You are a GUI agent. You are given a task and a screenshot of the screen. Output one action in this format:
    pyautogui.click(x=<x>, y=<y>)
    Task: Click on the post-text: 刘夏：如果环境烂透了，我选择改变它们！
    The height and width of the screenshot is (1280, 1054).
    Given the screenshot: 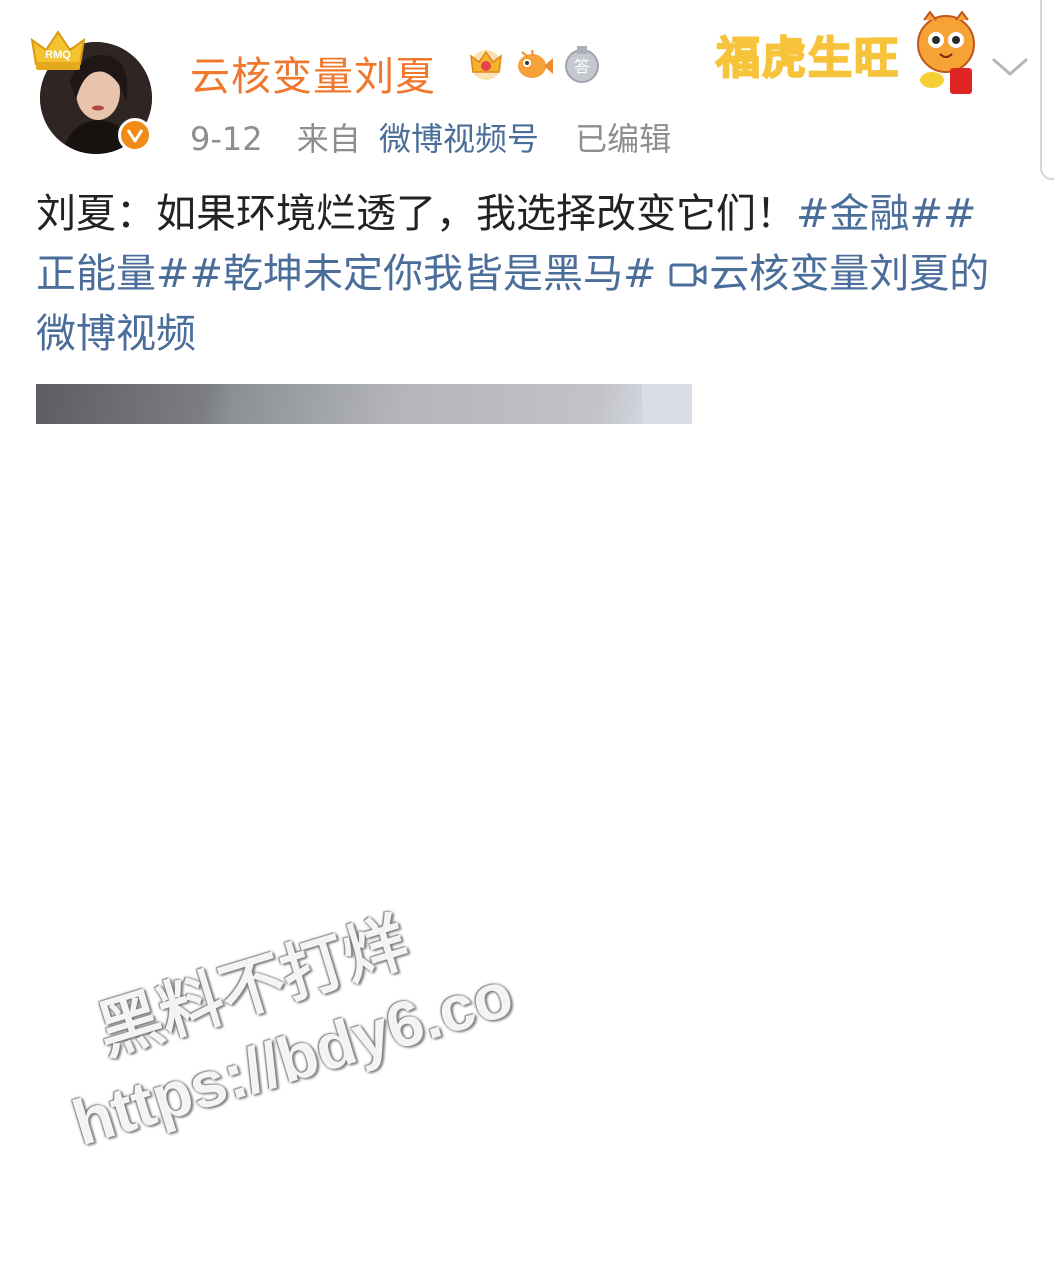 What is the action you would take?
    pyautogui.click(x=416, y=214)
    